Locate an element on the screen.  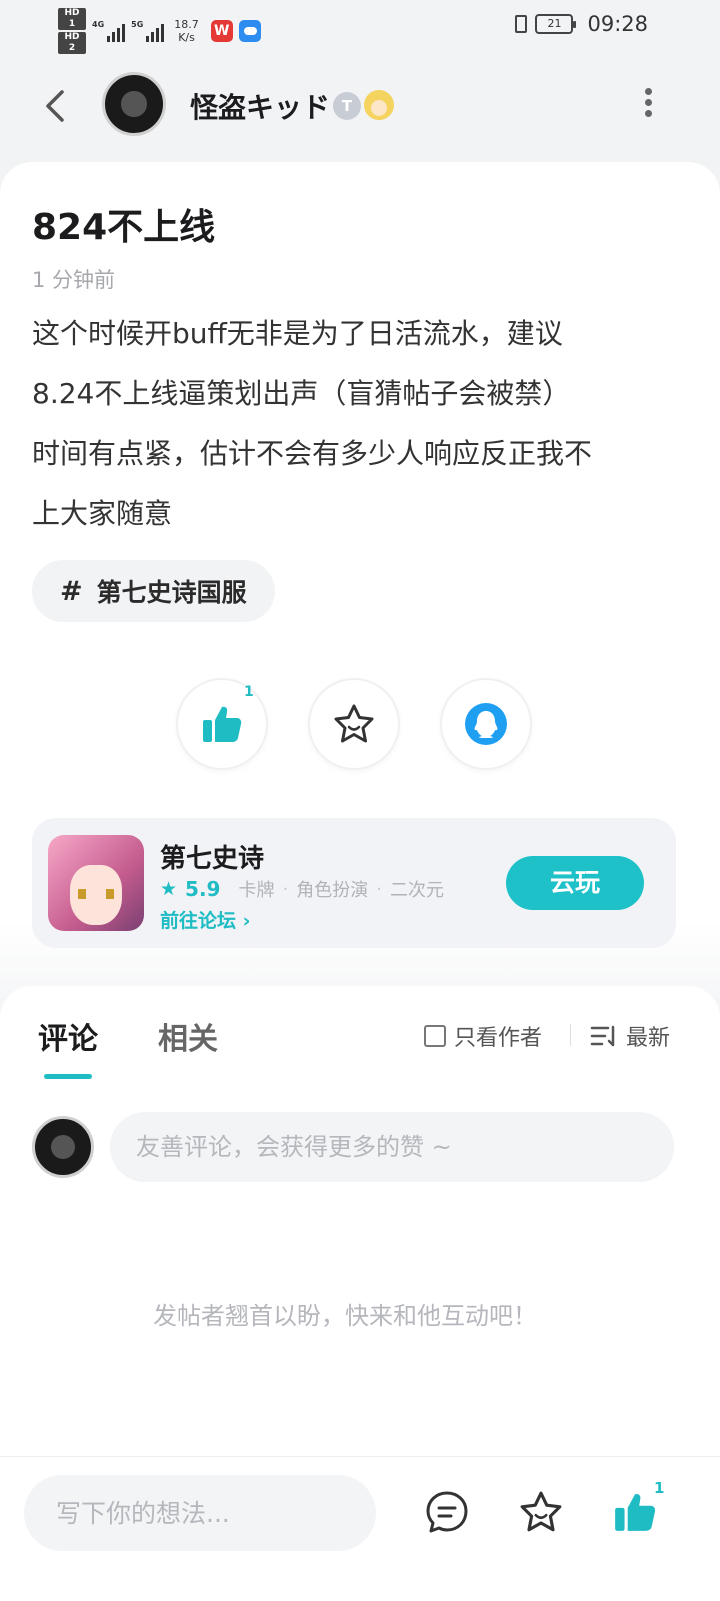
post-header: 怪盗キッド T is located at coordinates (360, 106).